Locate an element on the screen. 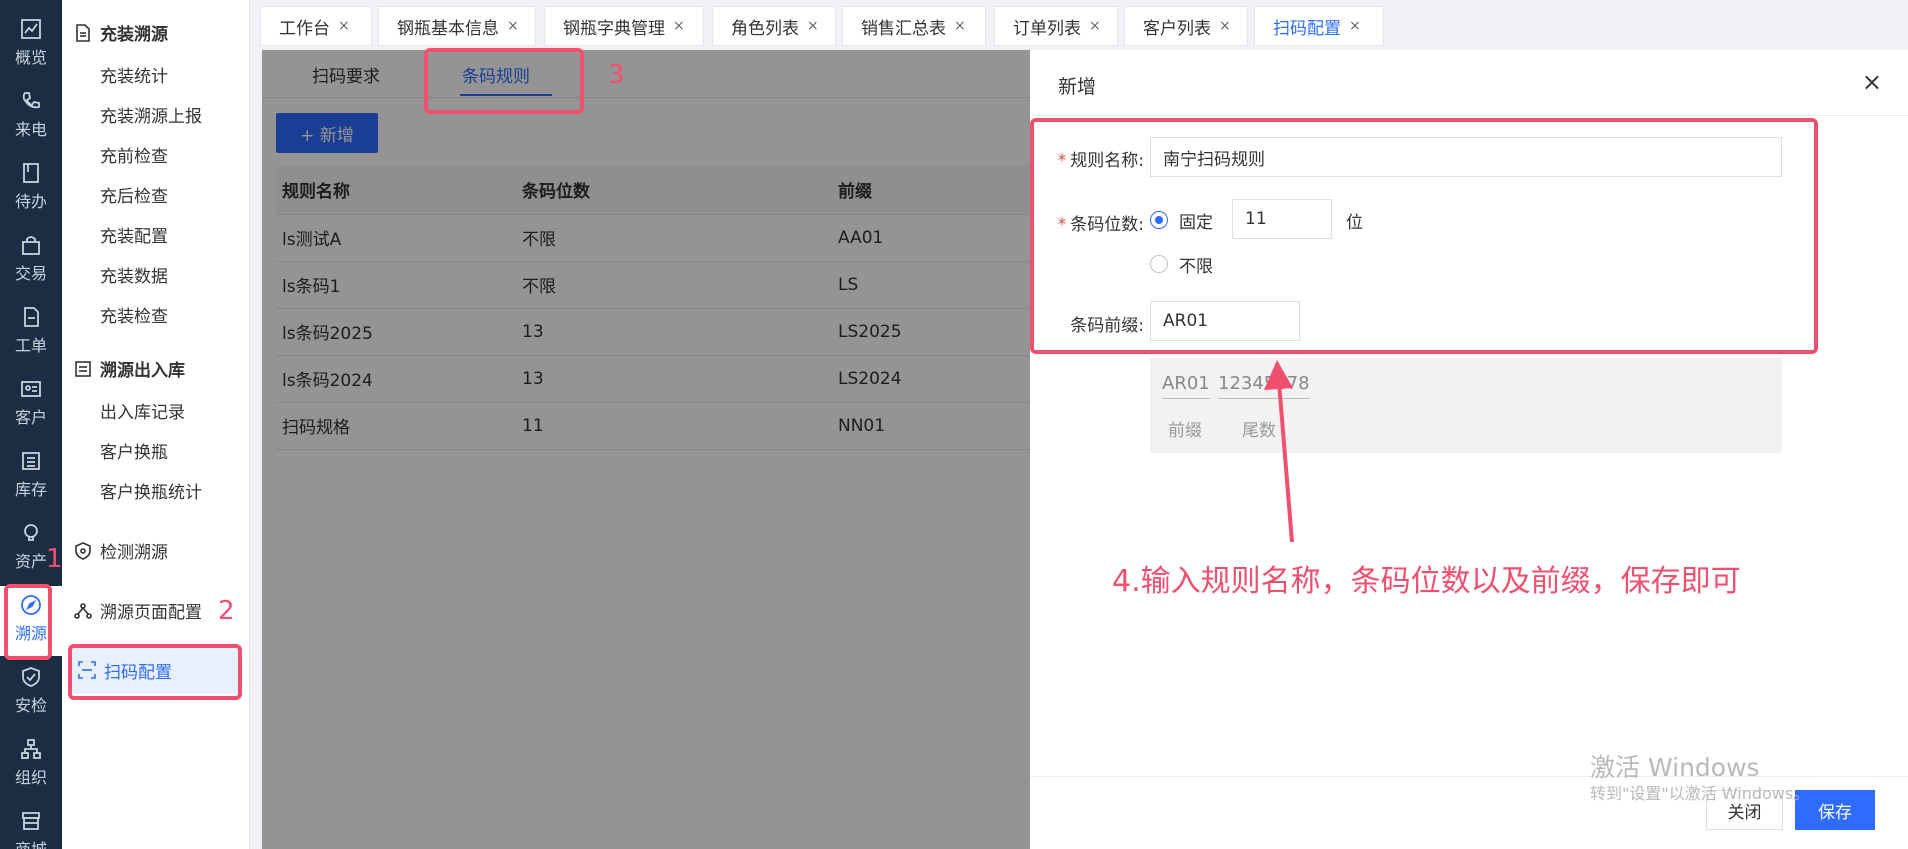  windows-watermark-sub: 转到"设置"以激活 Windows。 is located at coordinates (1700, 793).